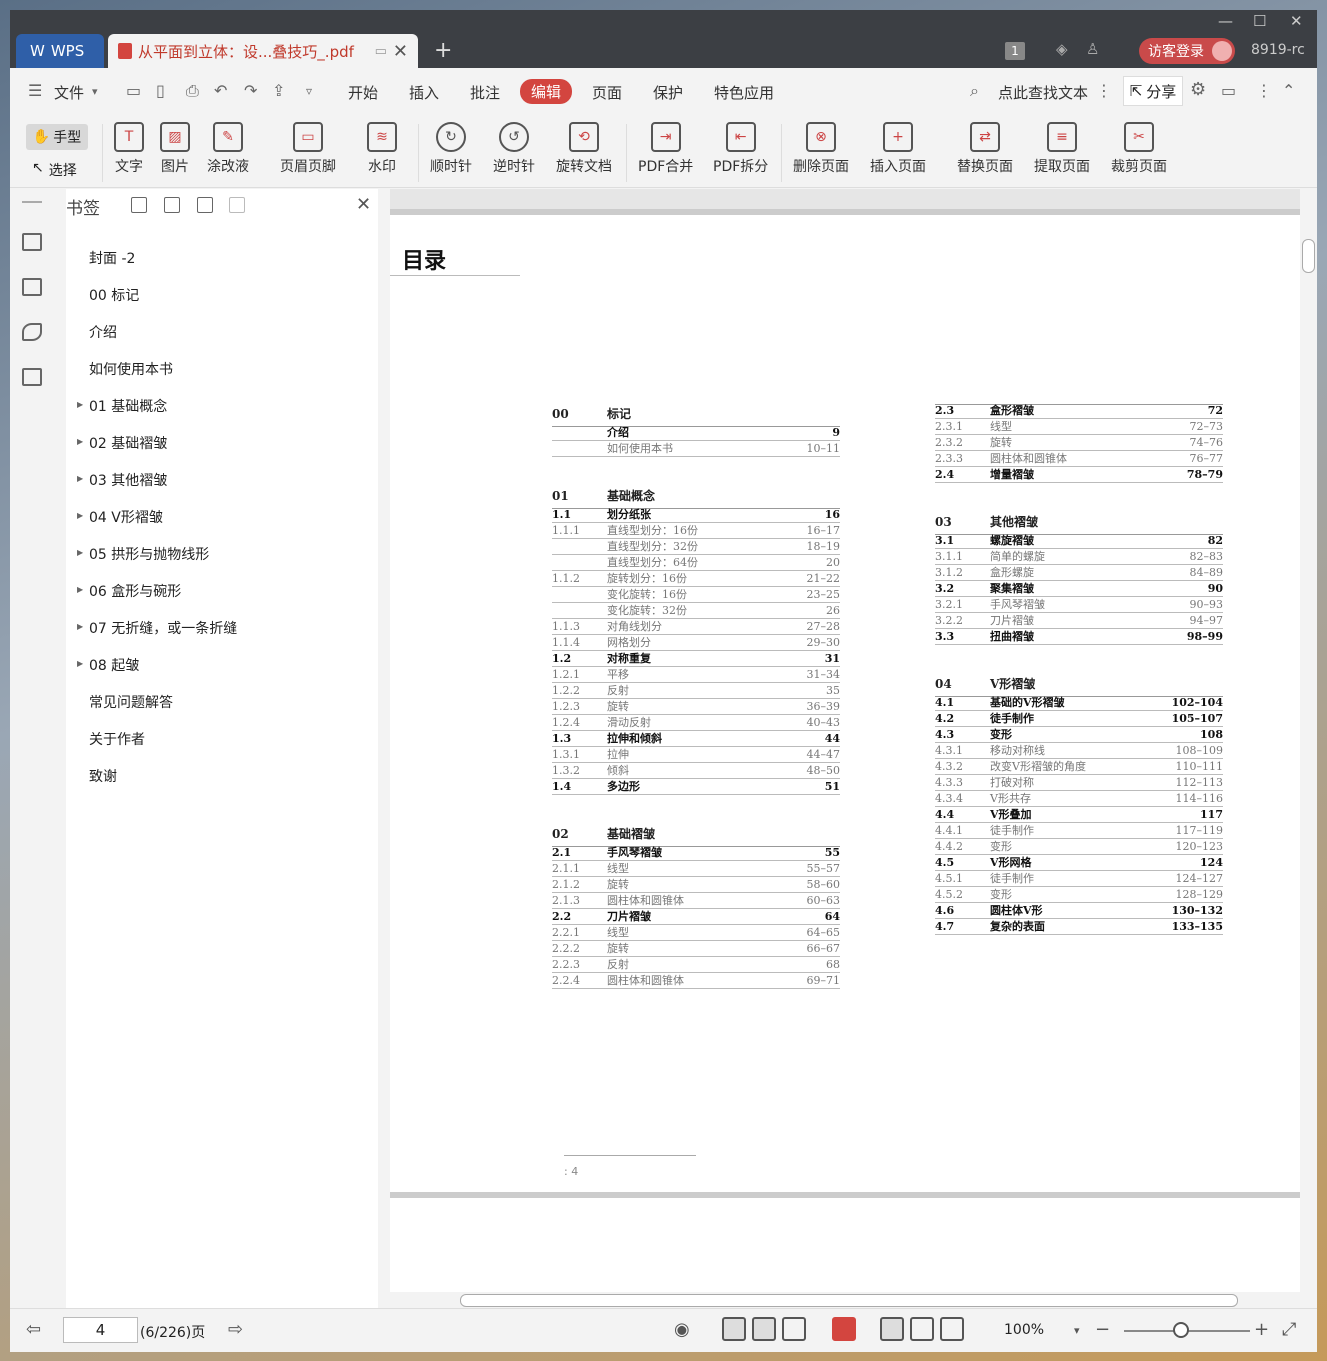 This screenshot has height=1361, width=1327. What do you see at coordinates (682, 1329) in the screenshot?
I see `eye-protection-icon: ◉` at bounding box center [682, 1329].